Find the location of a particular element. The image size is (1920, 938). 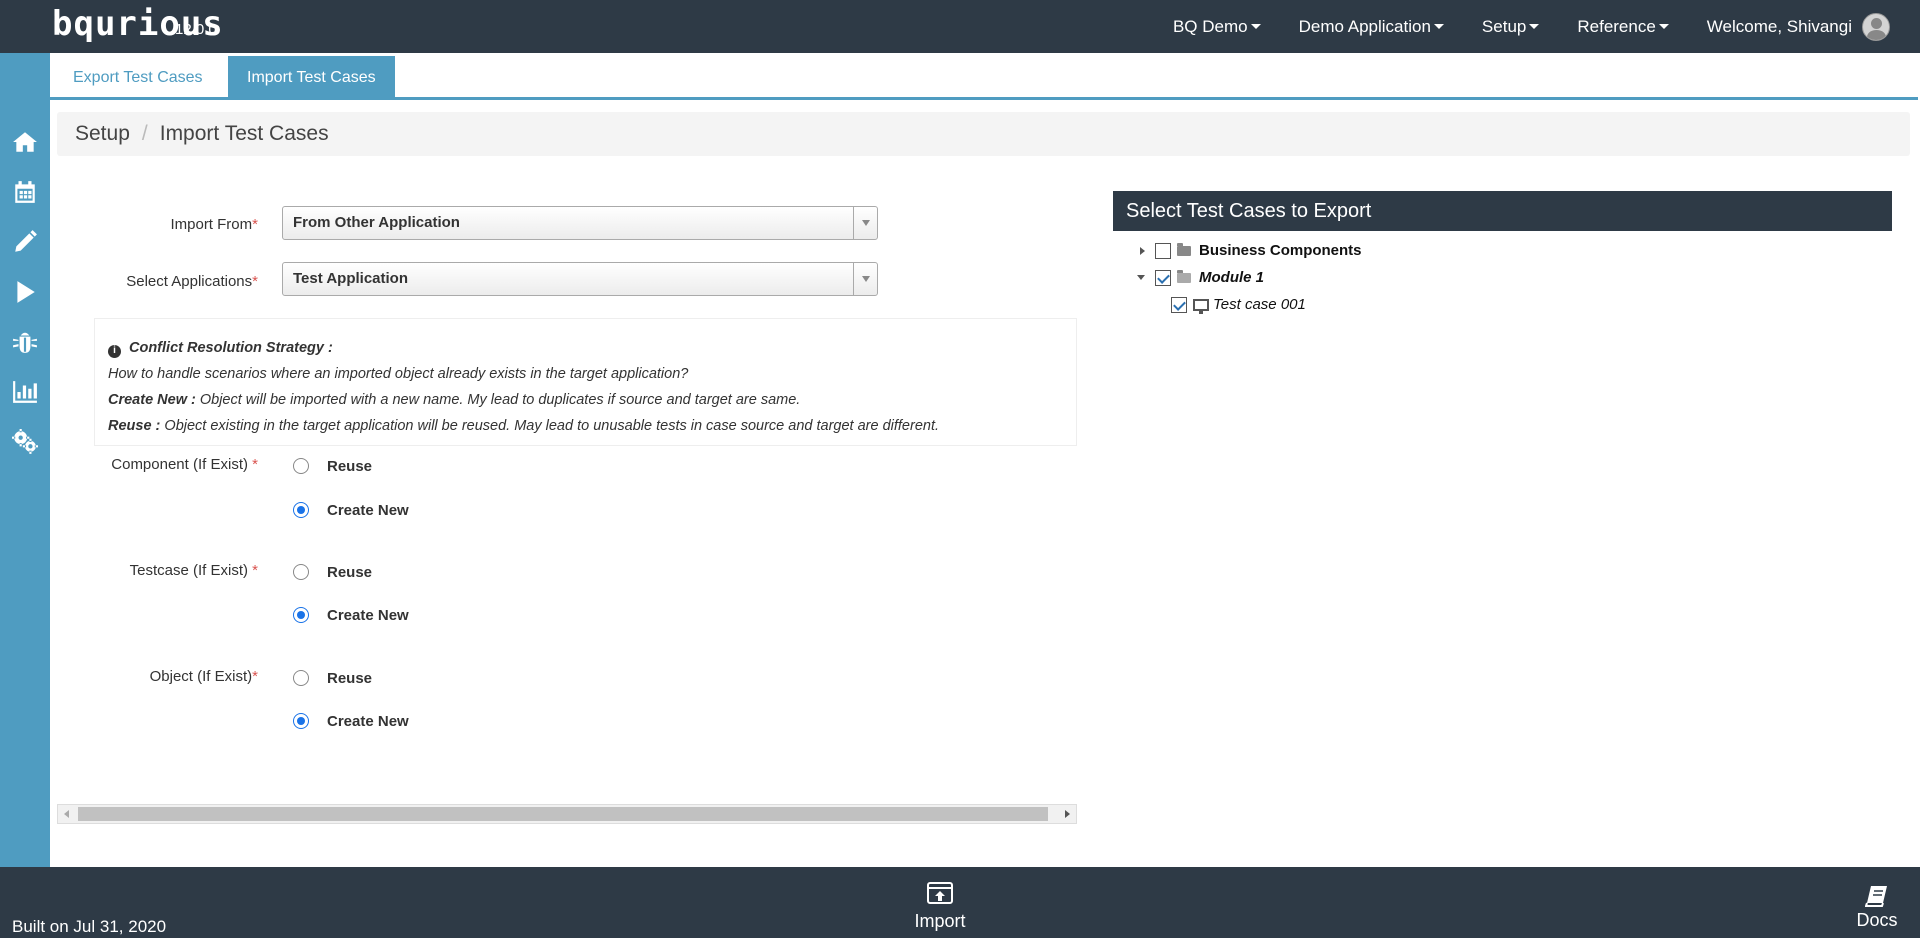

nav-reference: Reference is located at coordinates (1623, 27).